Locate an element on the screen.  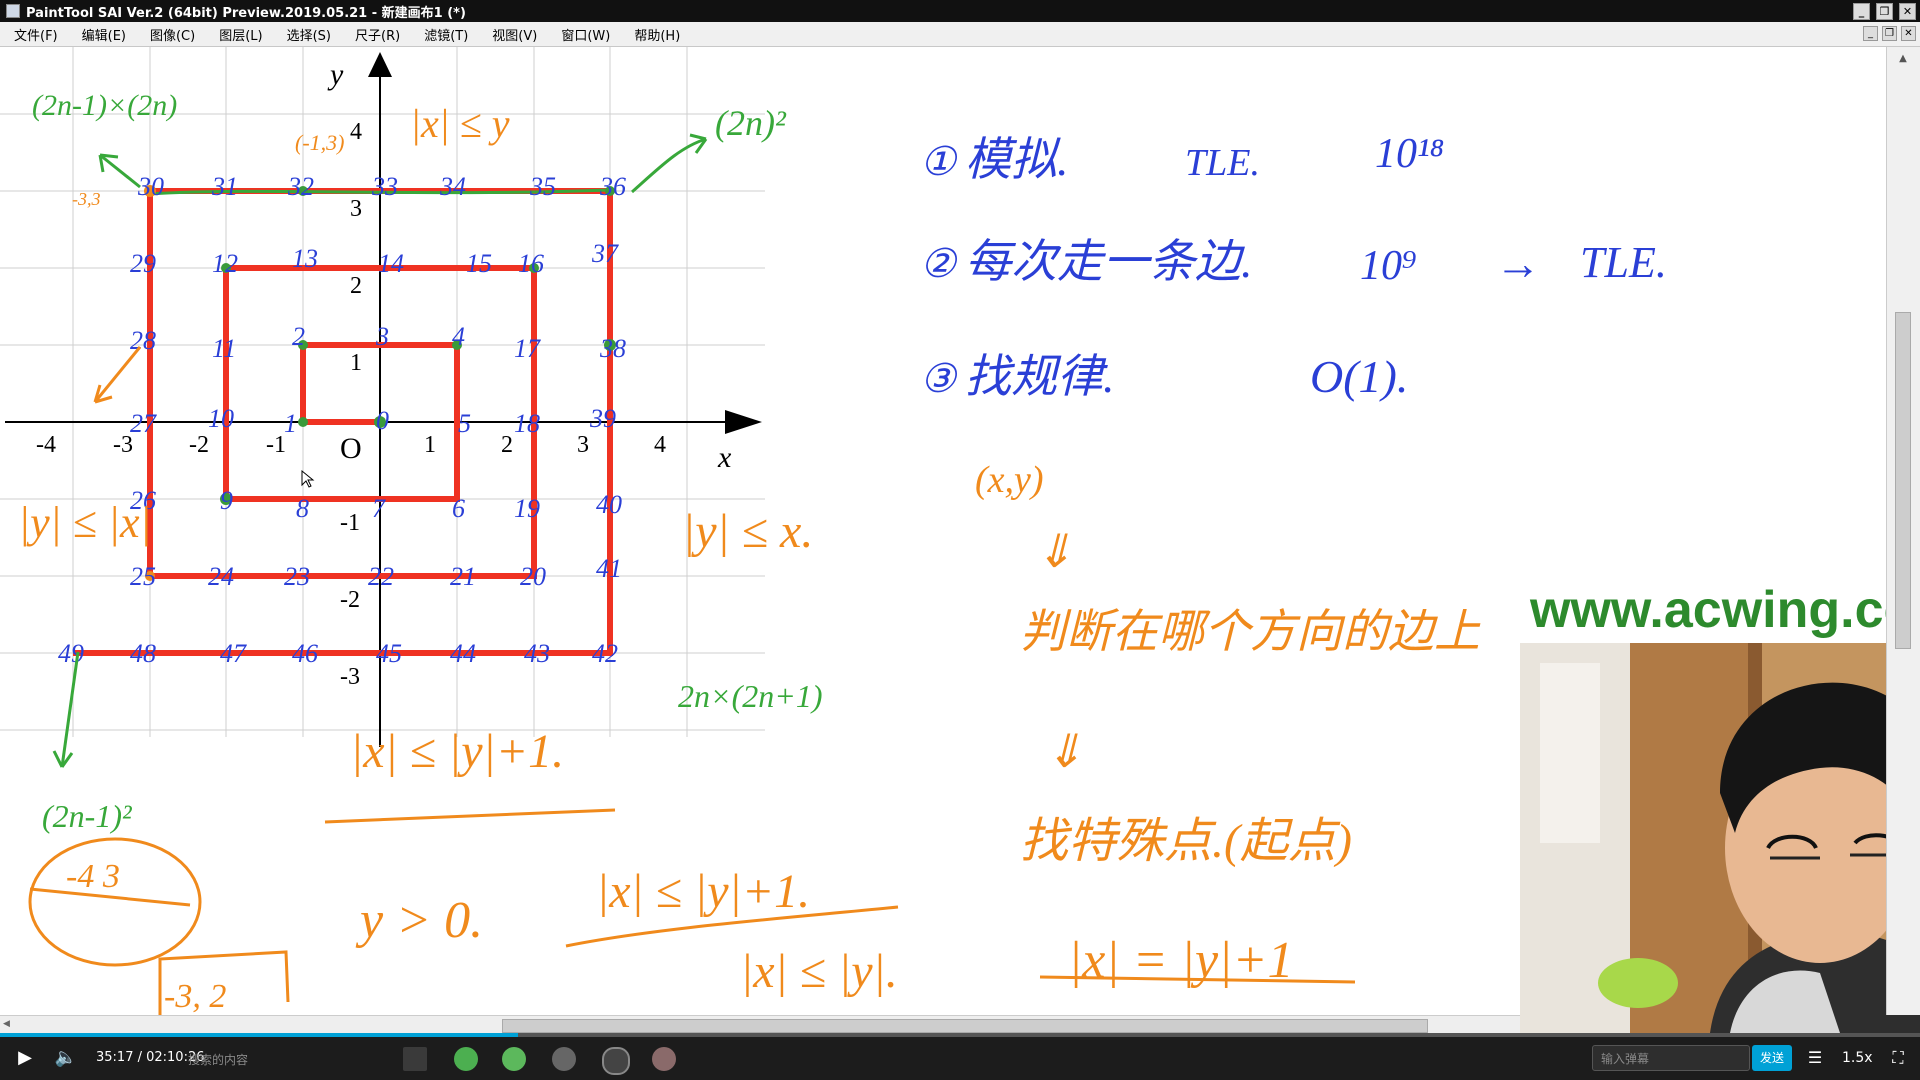
formula-top-left: (2n-1)×(2n) is located at coordinates (104, 105).